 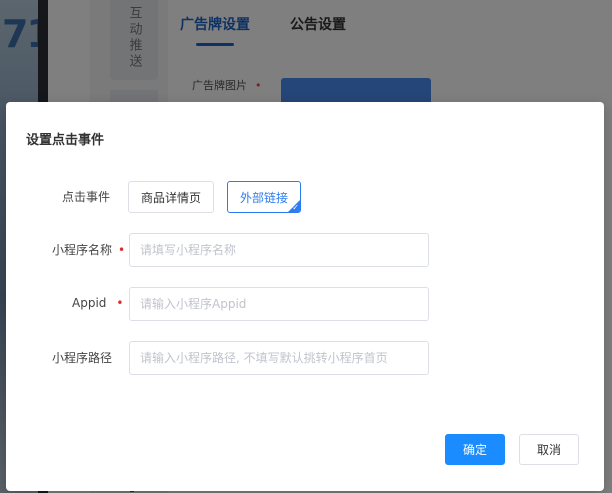 I want to click on appid-input, so click(x=279, y=304).